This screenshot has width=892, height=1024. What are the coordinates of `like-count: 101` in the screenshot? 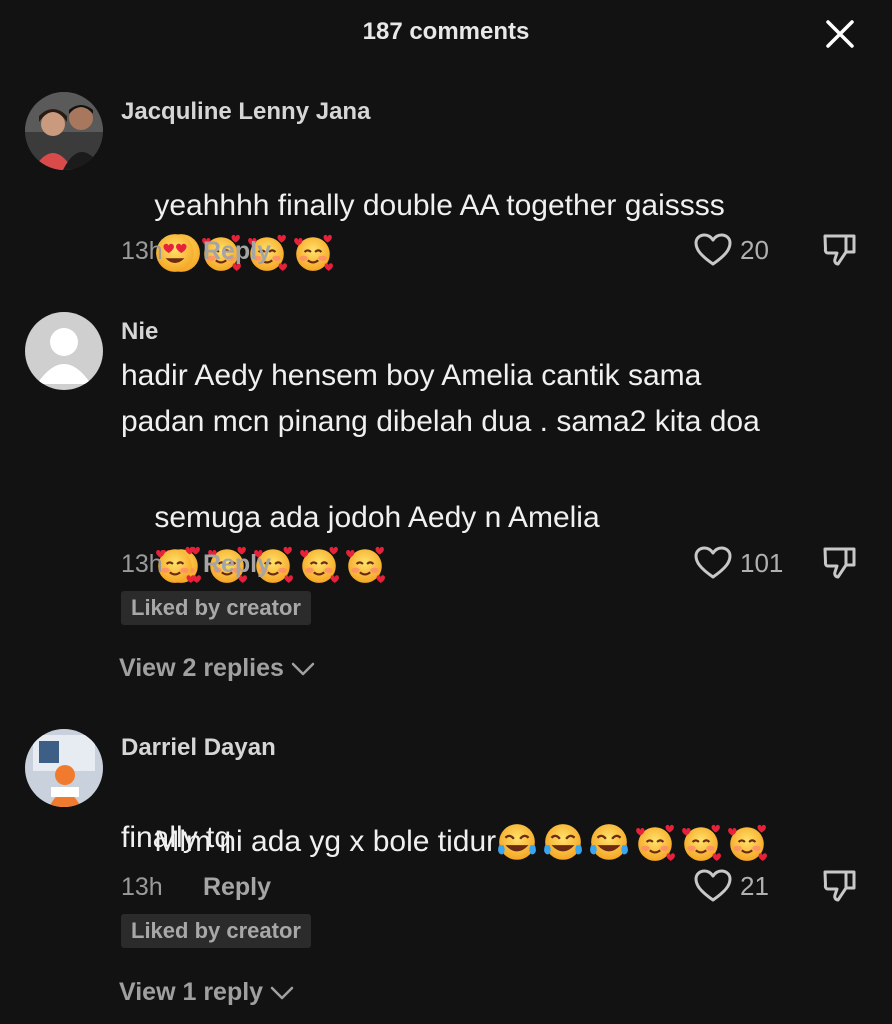 It's located at (762, 562).